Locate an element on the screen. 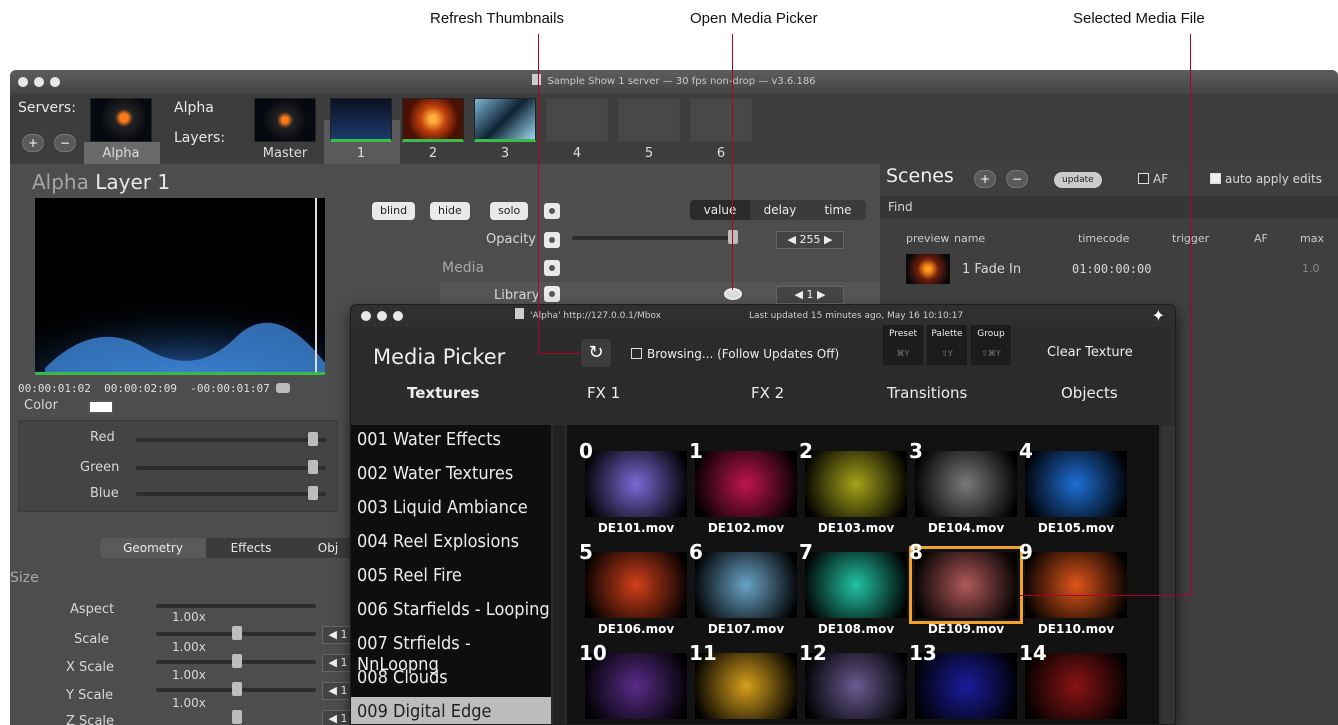 The width and height of the screenshot is (1338, 725). update-button: update is located at coordinates (1078, 180).